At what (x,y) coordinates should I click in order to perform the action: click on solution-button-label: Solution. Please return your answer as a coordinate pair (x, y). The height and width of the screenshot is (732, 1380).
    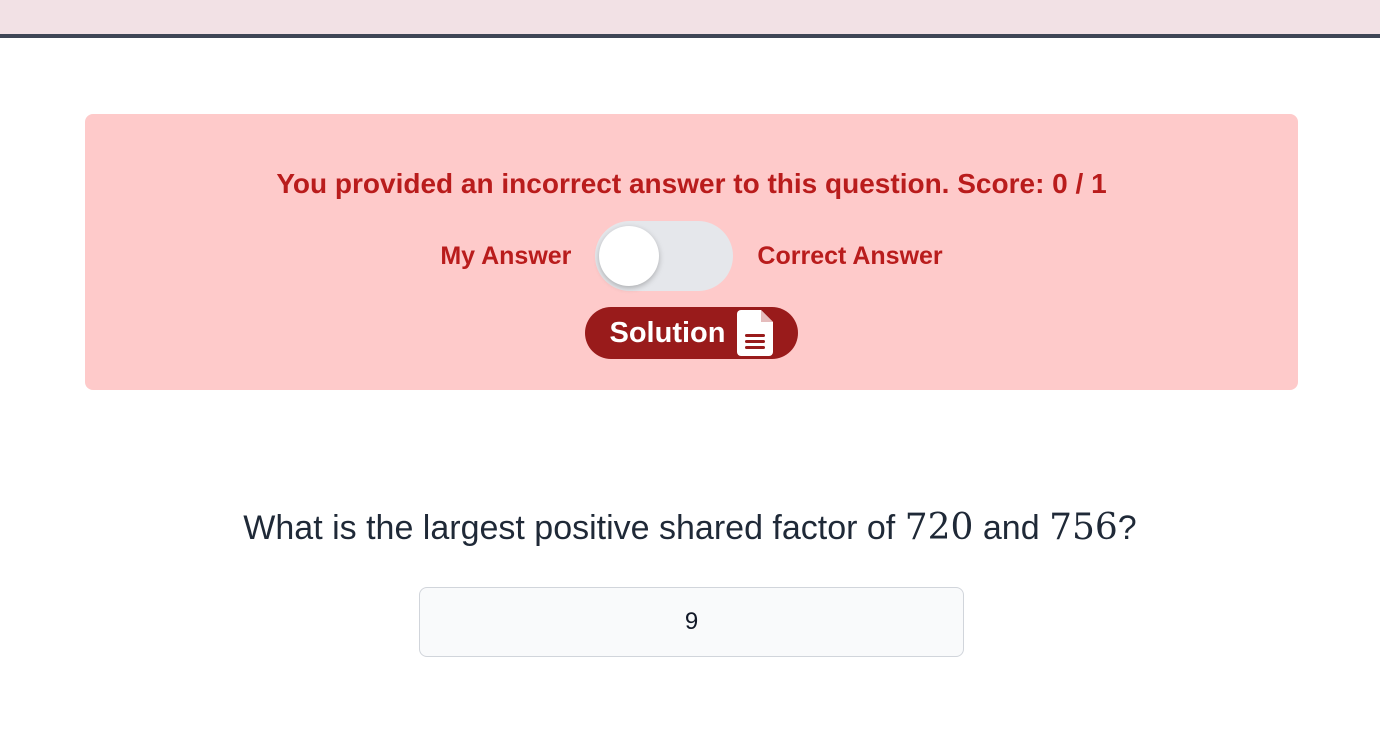
    Looking at the image, I should click on (667, 332).